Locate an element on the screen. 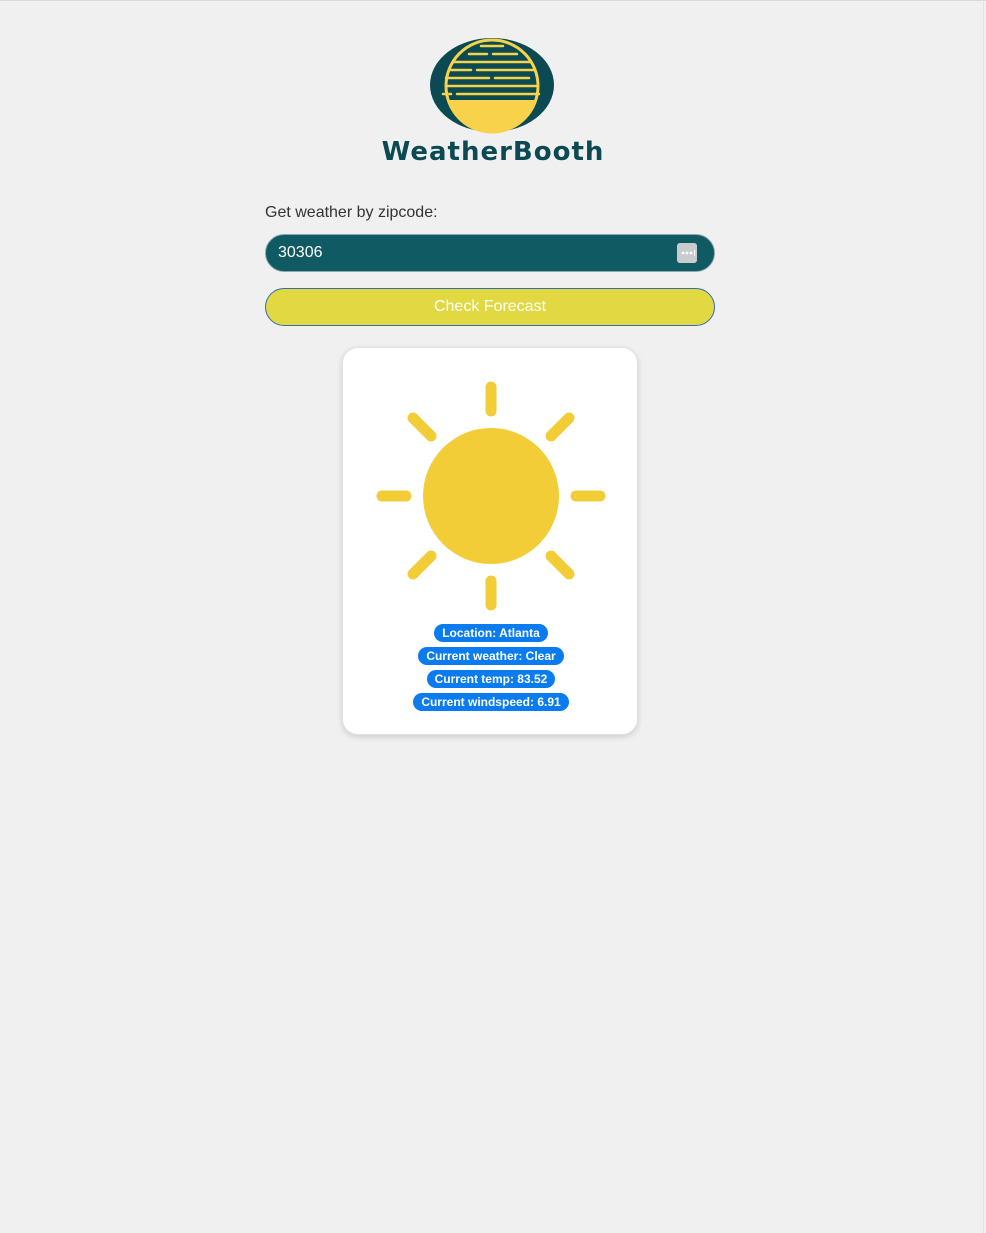 The height and width of the screenshot is (1233, 986). windspeed-badge: Current windspeed: 6.91 is located at coordinates (491, 702).